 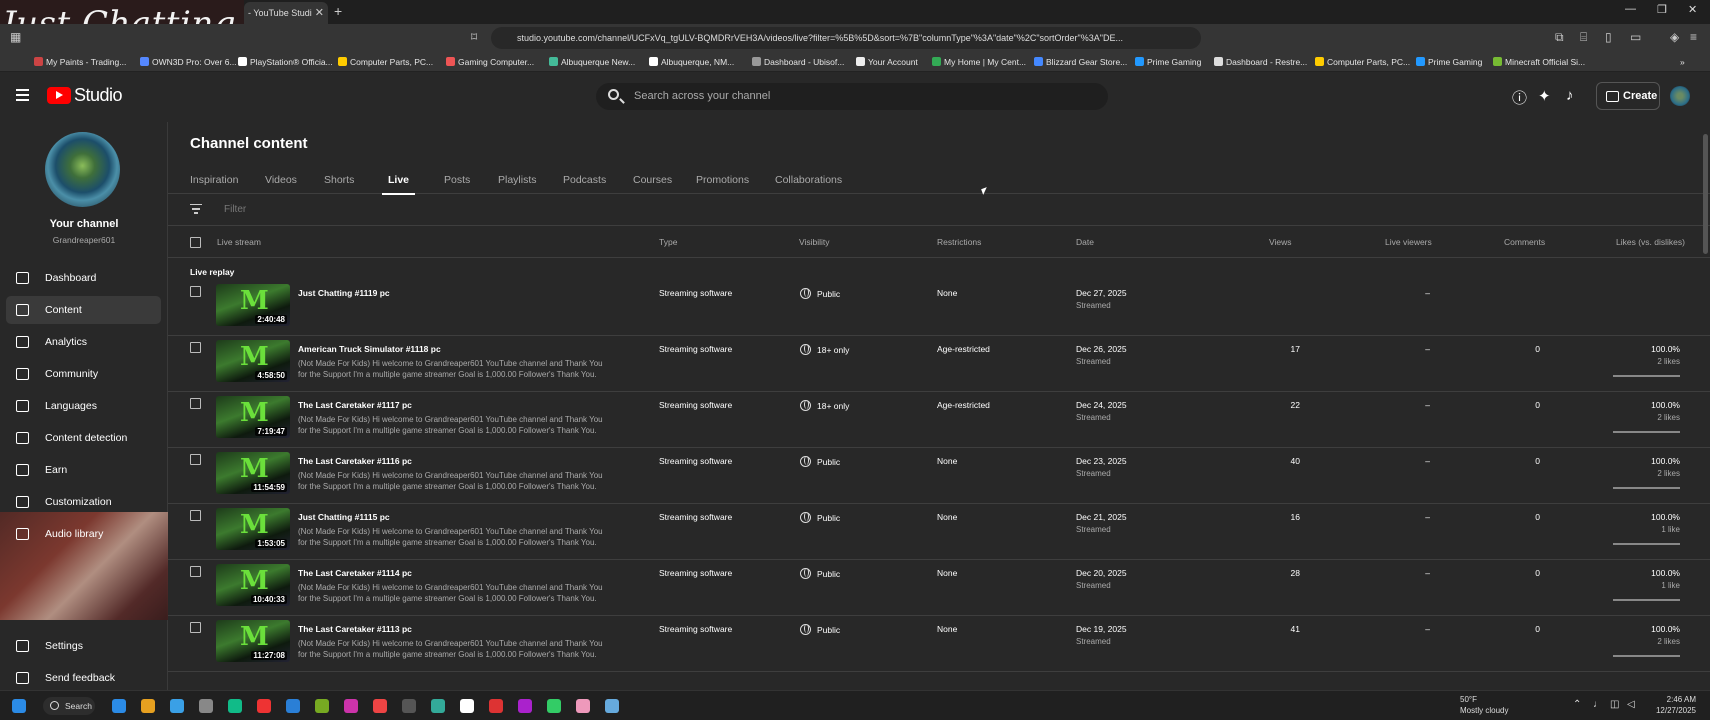 I want to click on browser-menu-icon: ≡, so click(x=1693, y=37).